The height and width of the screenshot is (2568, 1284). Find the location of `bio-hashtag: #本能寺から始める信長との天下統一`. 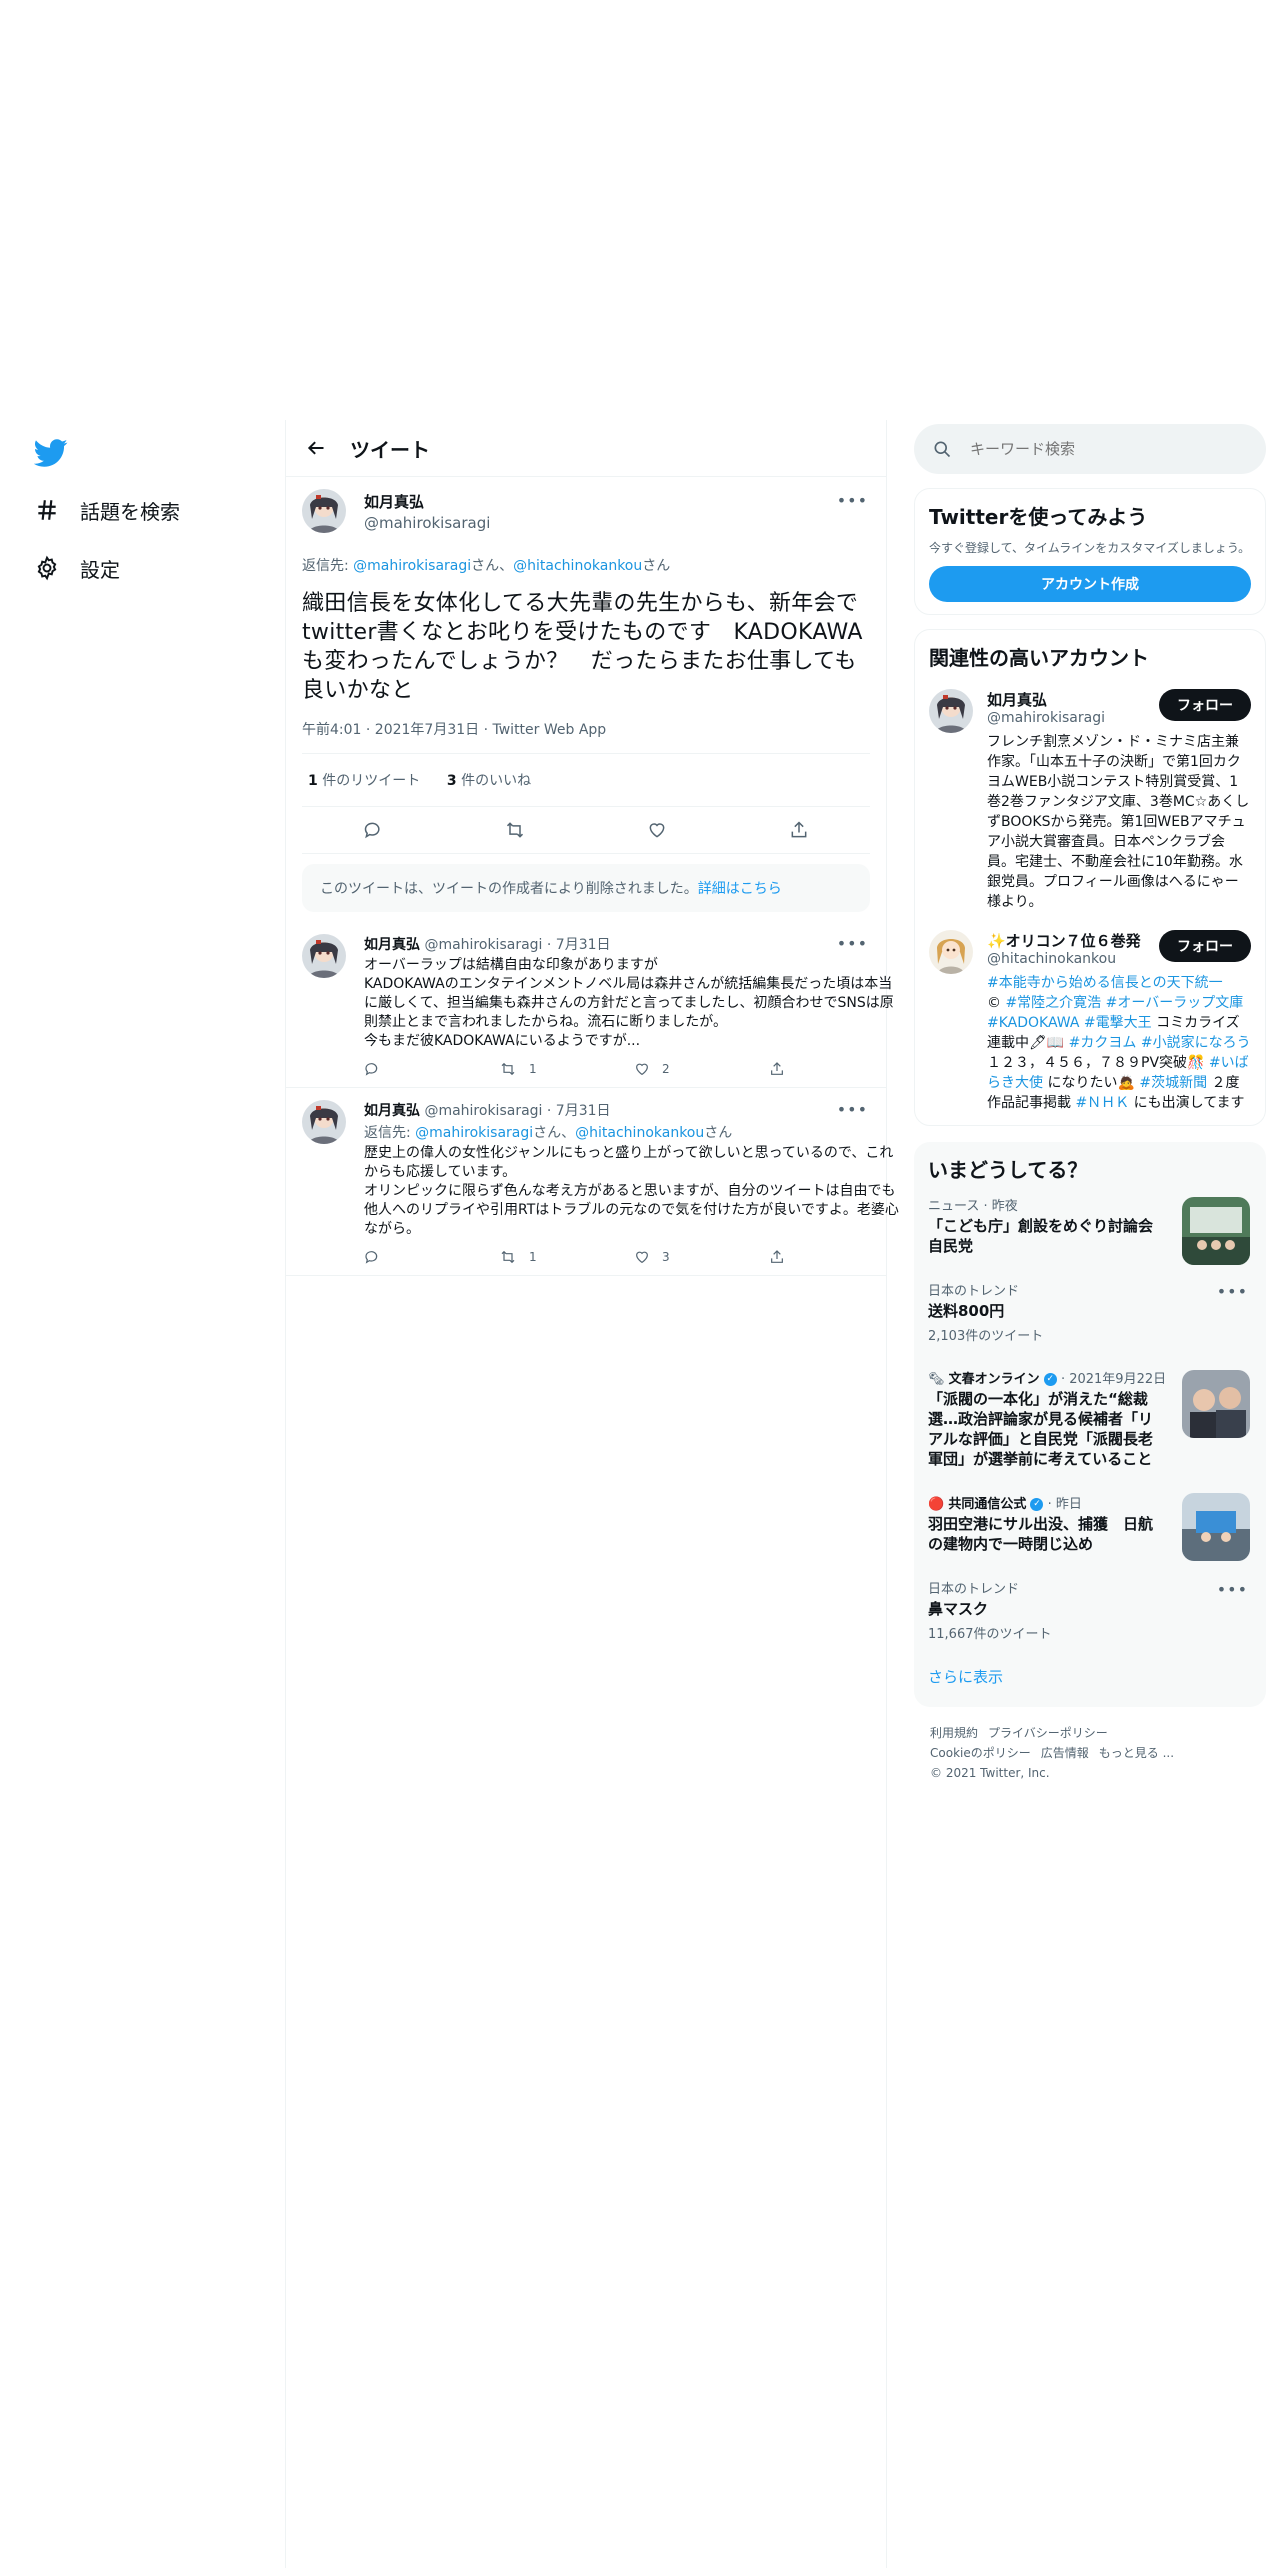

bio-hashtag: #本能寺から始める信長との天下統一 is located at coordinates (1105, 983).